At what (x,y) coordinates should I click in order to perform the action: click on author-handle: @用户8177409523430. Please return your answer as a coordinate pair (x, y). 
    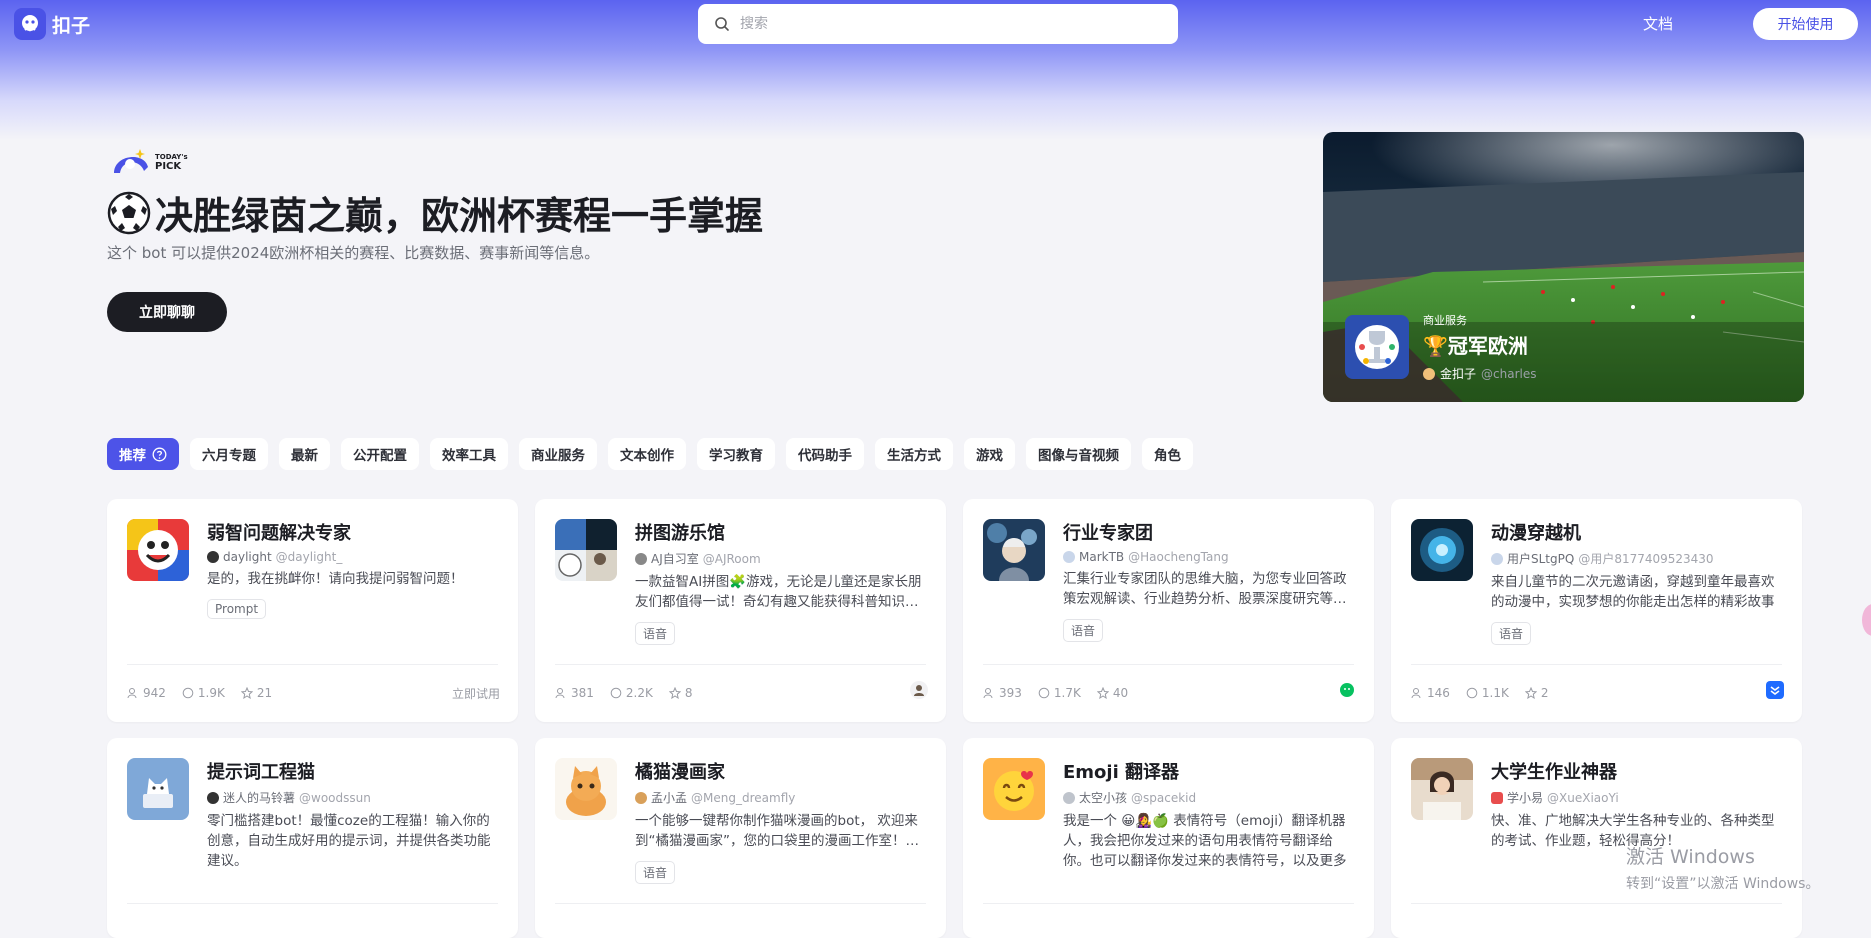
    Looking at the image, I should click on (1646, 559).